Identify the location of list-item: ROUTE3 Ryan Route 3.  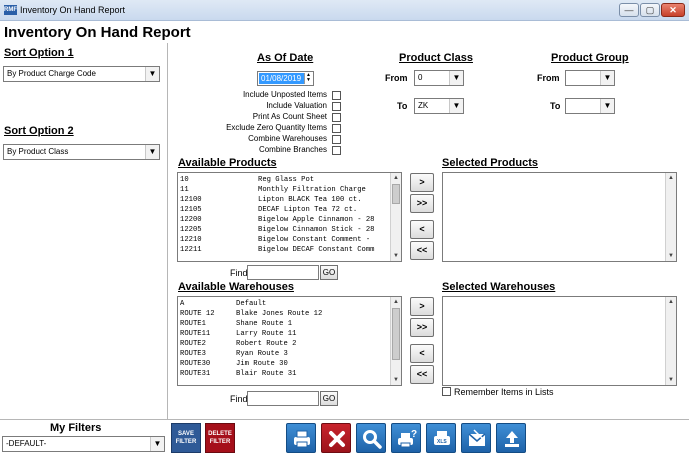
(289, 354).